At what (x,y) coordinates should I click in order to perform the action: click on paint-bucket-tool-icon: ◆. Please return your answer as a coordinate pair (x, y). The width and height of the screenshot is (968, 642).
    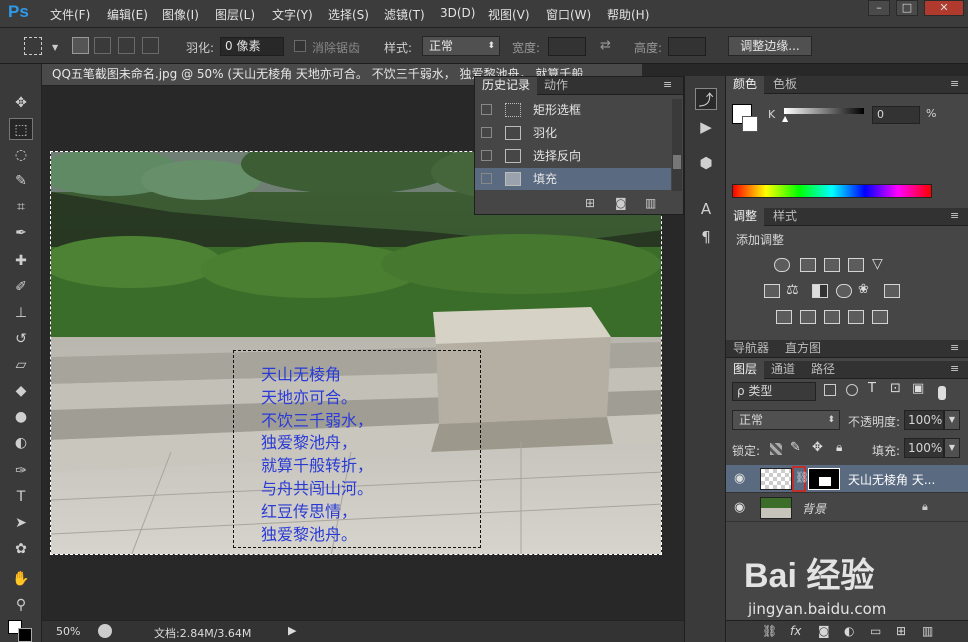
    Looking at the image, I should click on (21, 391).